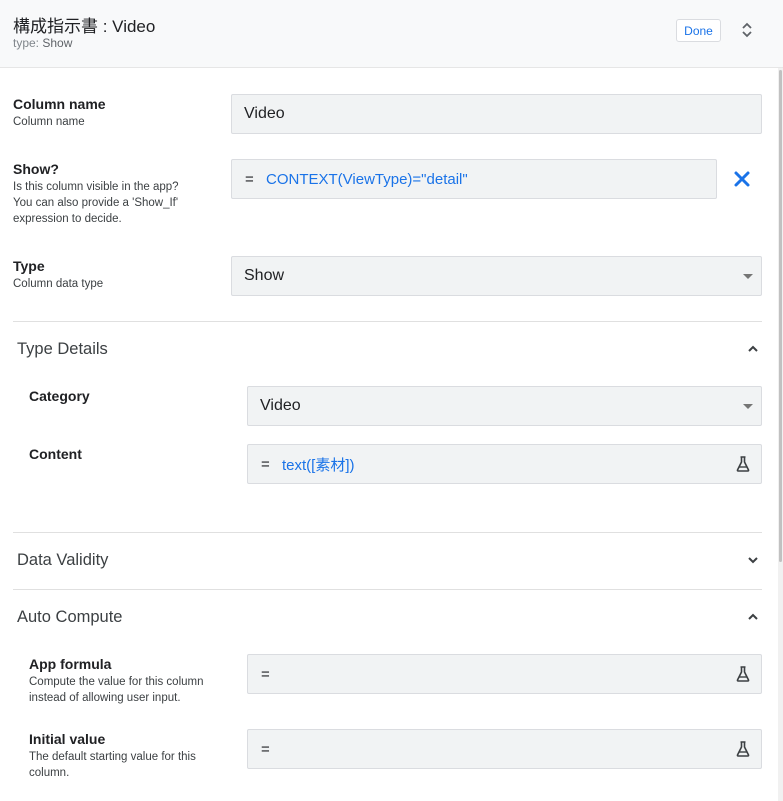  I want to click on show-expression-field: = CONTEXT(ViewType)="detail", so click(474, 179).